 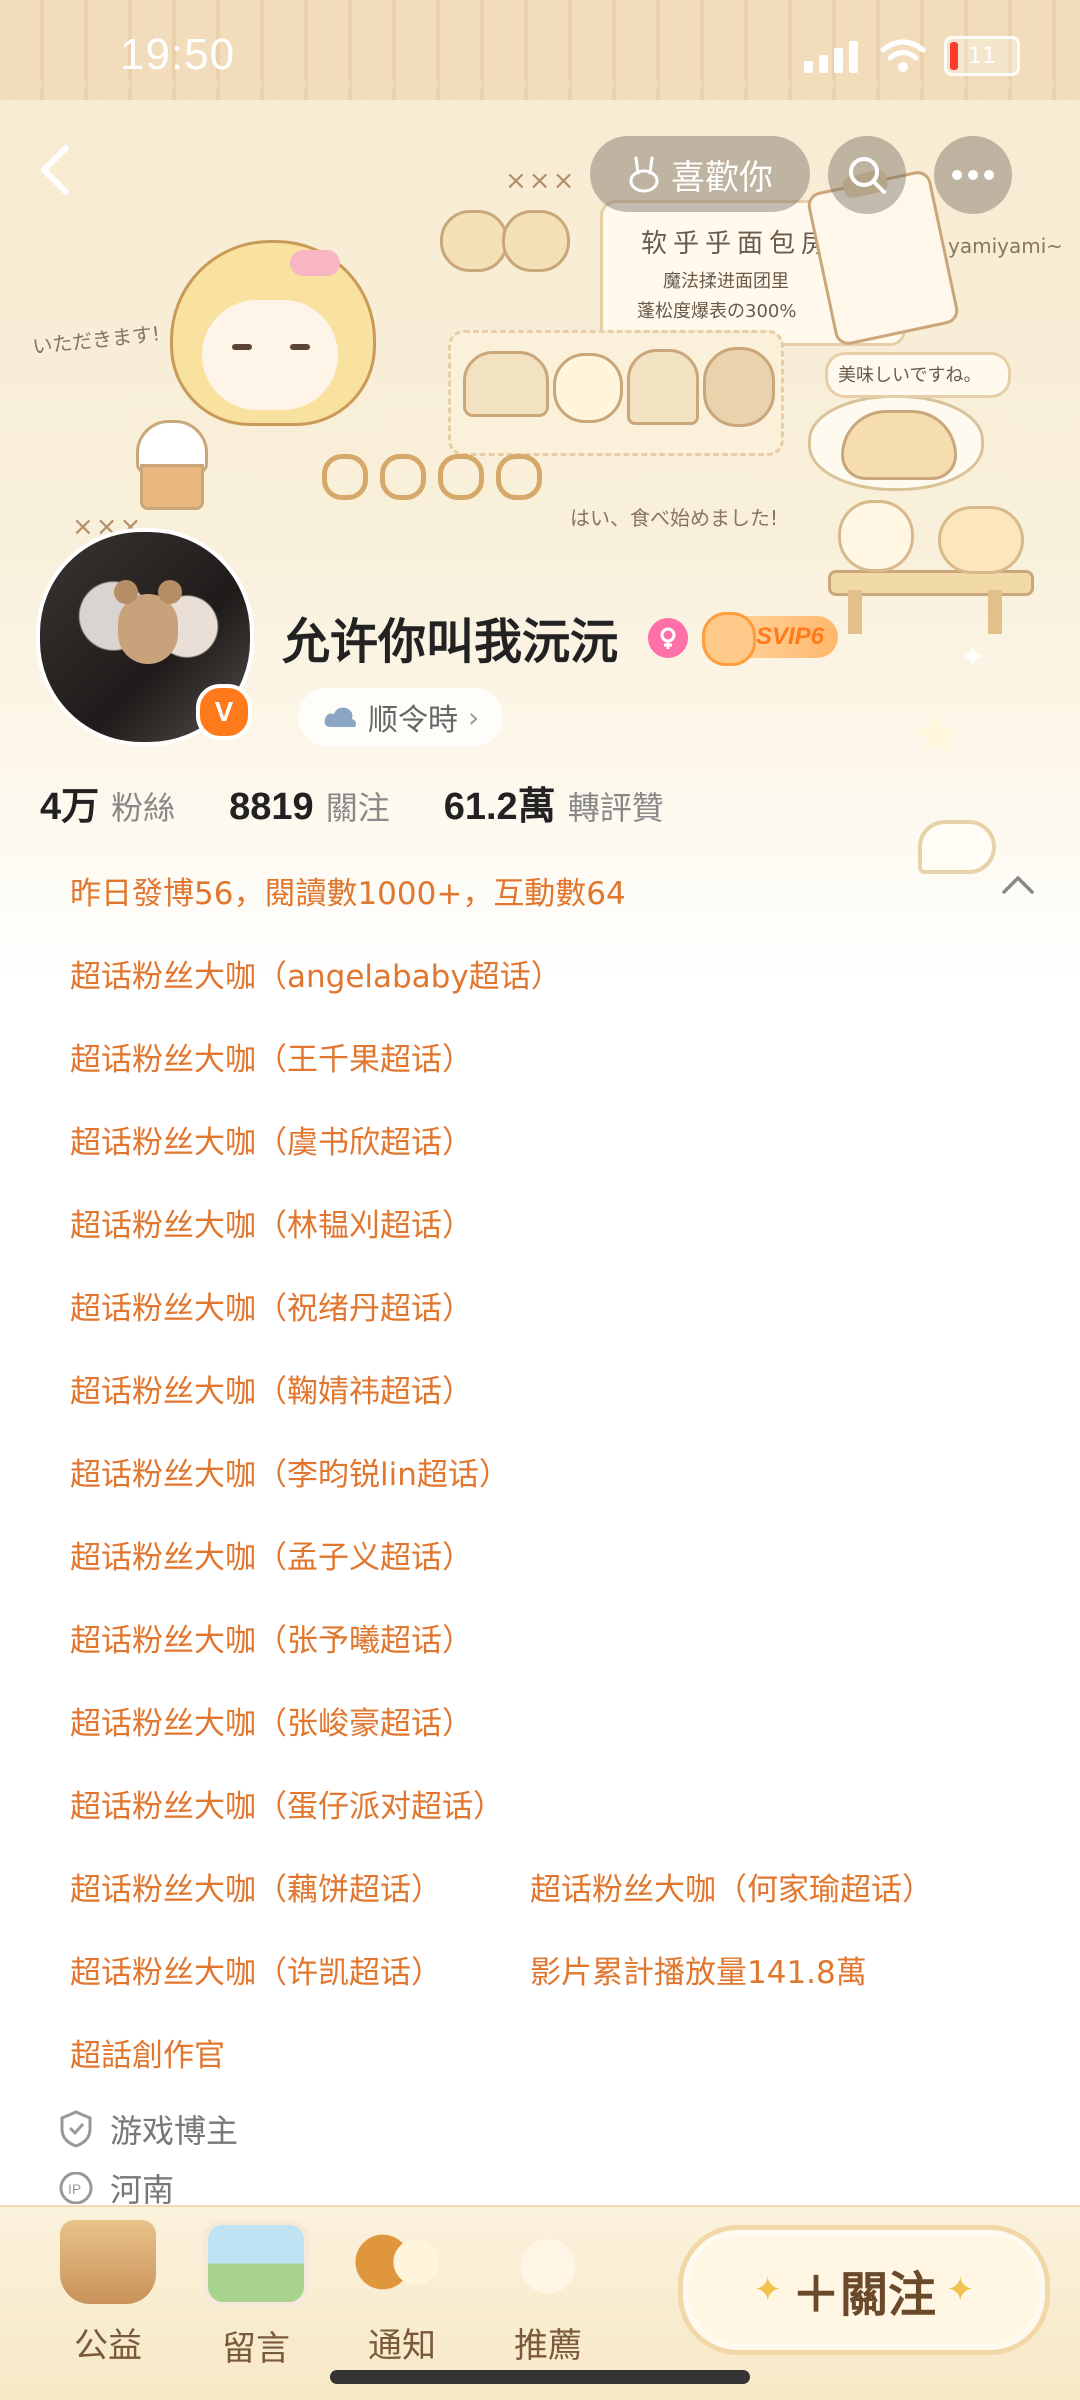 I want to click on charity-tool: 公益, so click(x=108, y=2295).